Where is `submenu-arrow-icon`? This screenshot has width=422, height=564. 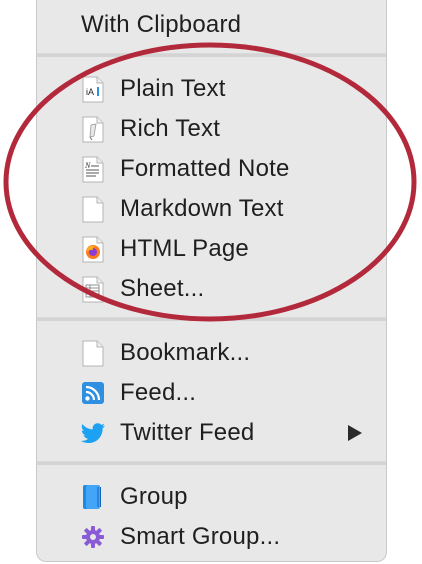 submenu-arrow-icon is located at coordinates (355, 433).